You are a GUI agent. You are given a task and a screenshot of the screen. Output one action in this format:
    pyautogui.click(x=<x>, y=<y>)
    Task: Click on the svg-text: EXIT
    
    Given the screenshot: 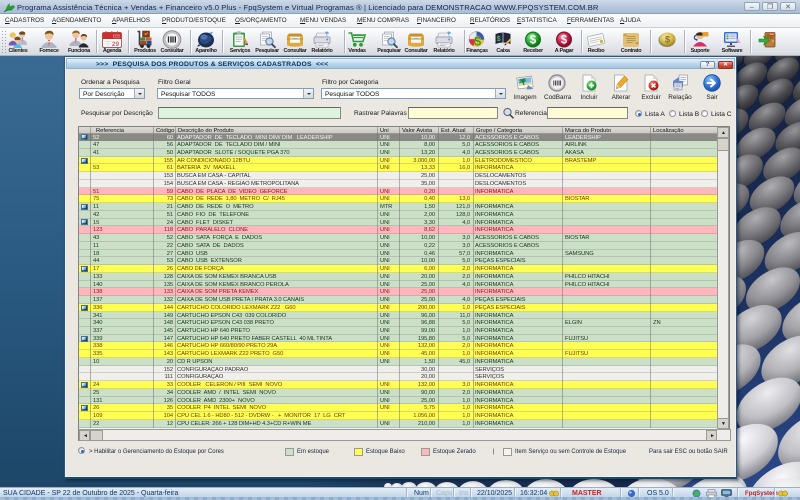 What is the action you would take?
    pyautogui.click(x=772, y=35)
    